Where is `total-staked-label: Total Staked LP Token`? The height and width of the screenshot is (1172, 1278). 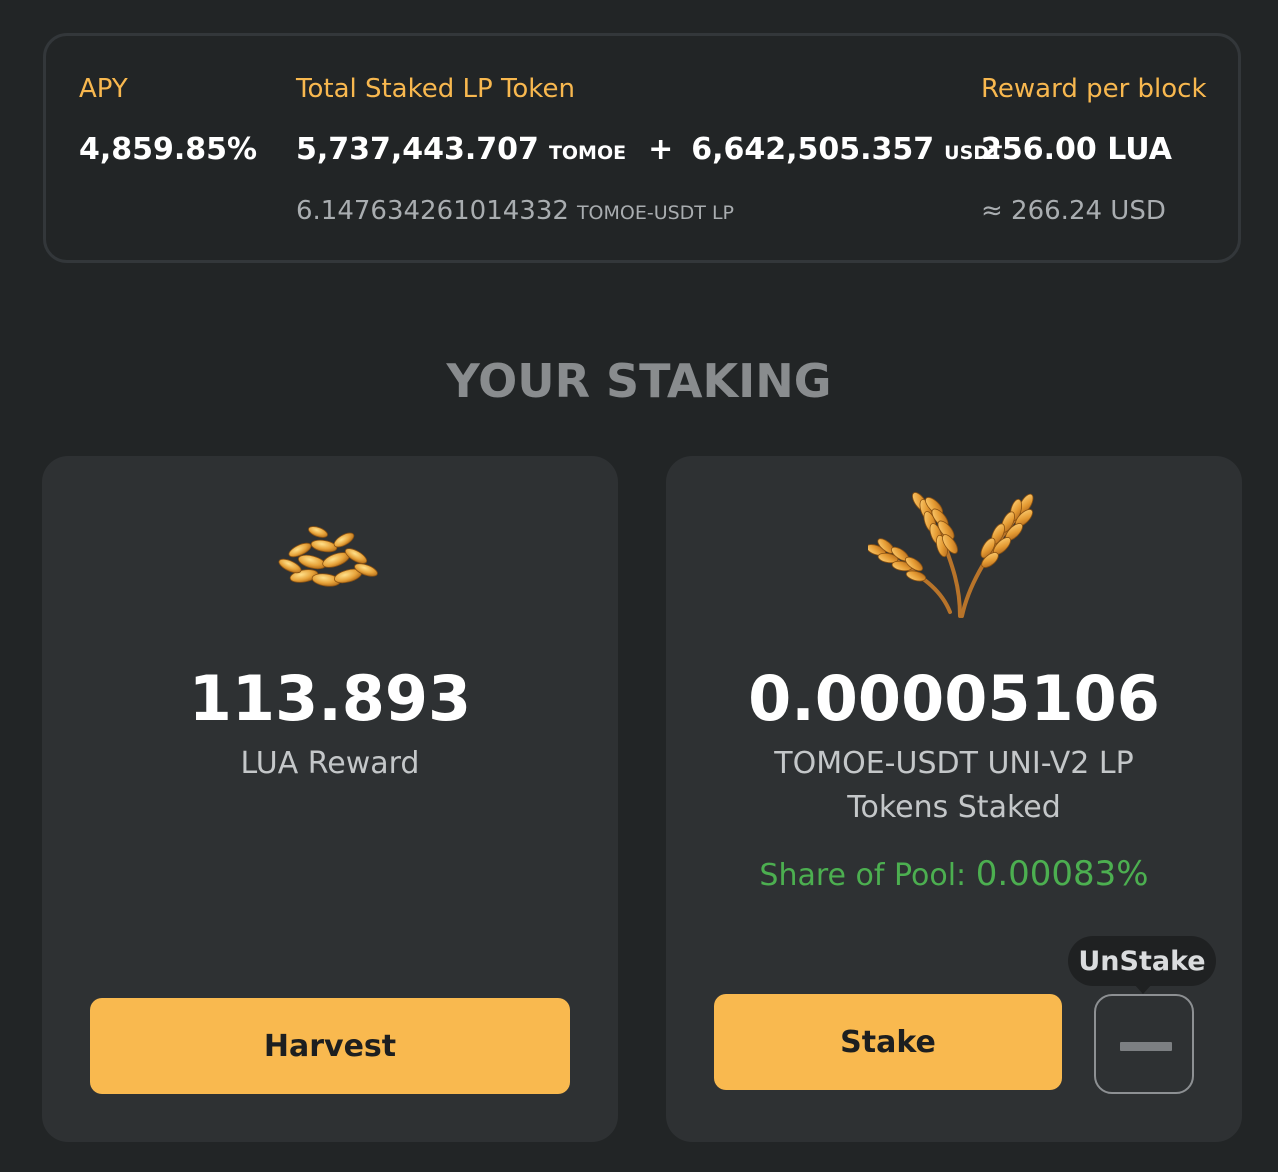 total-staked-label: Total Staked LP Token is located at coordinates (435, 89).